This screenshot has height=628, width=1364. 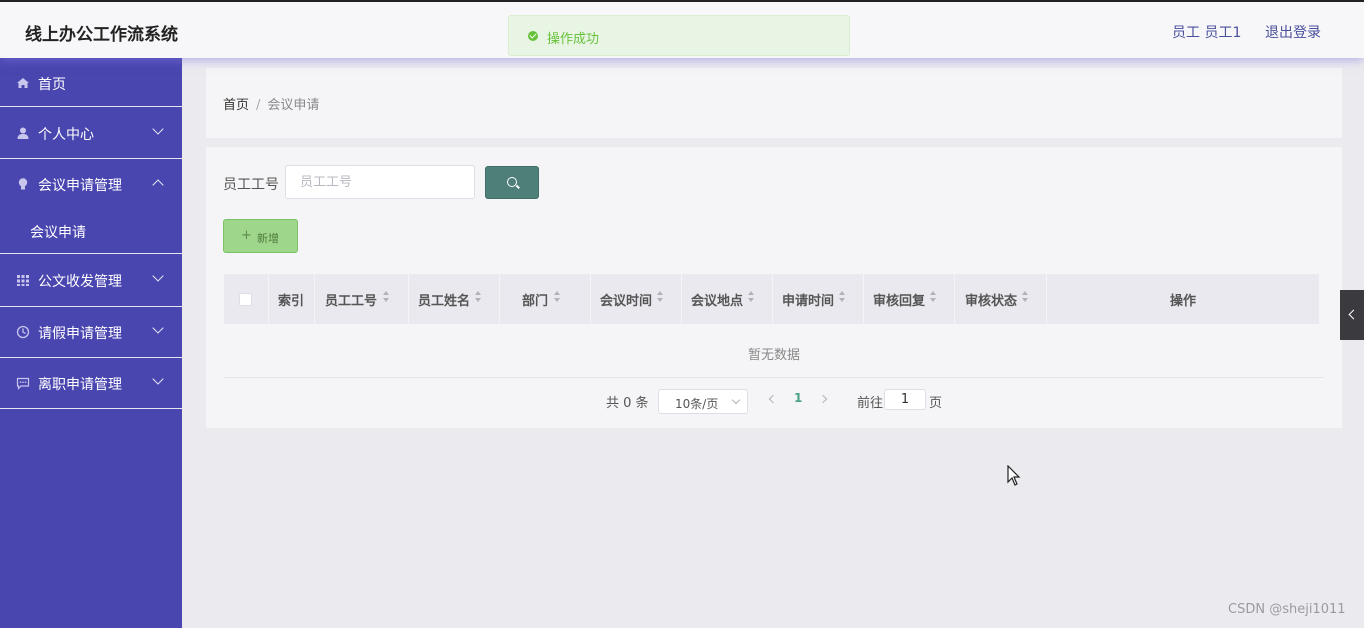 I want to click on watermark: CSDN @sheji1011, so click(x=1287, y=609).